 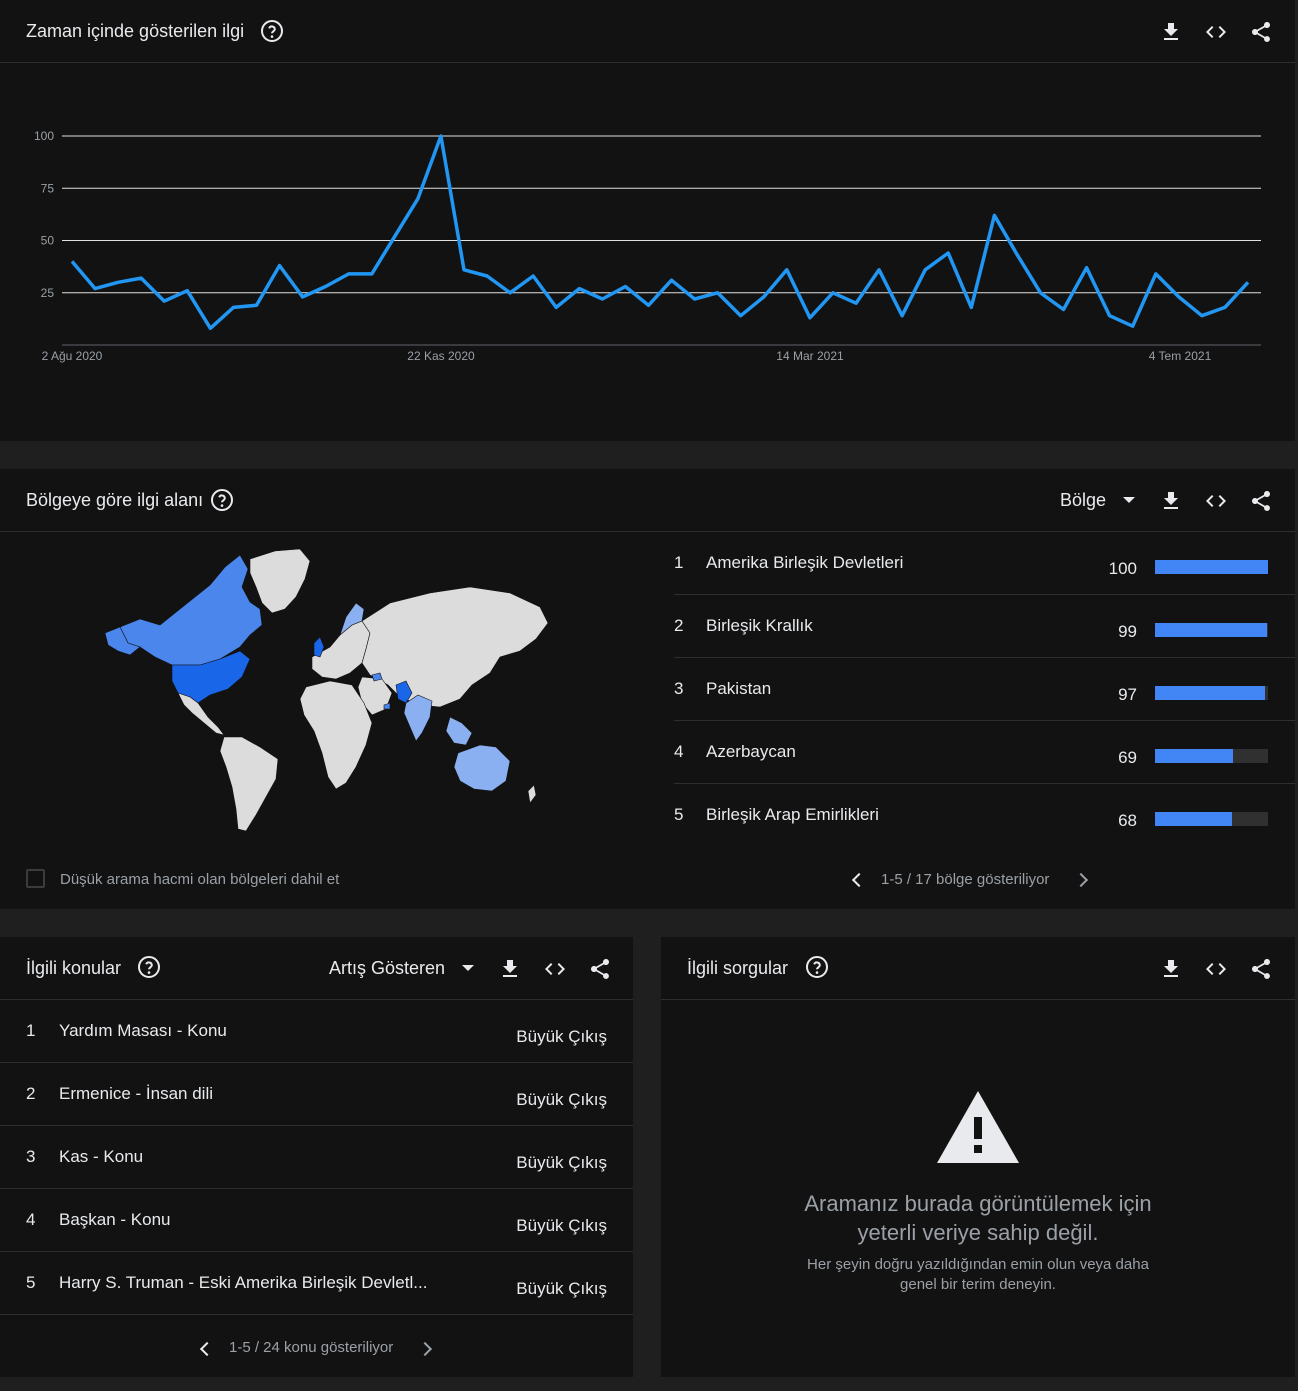 I want to click on region-name: Birleşik Krallık, so click(x=886, y=626).